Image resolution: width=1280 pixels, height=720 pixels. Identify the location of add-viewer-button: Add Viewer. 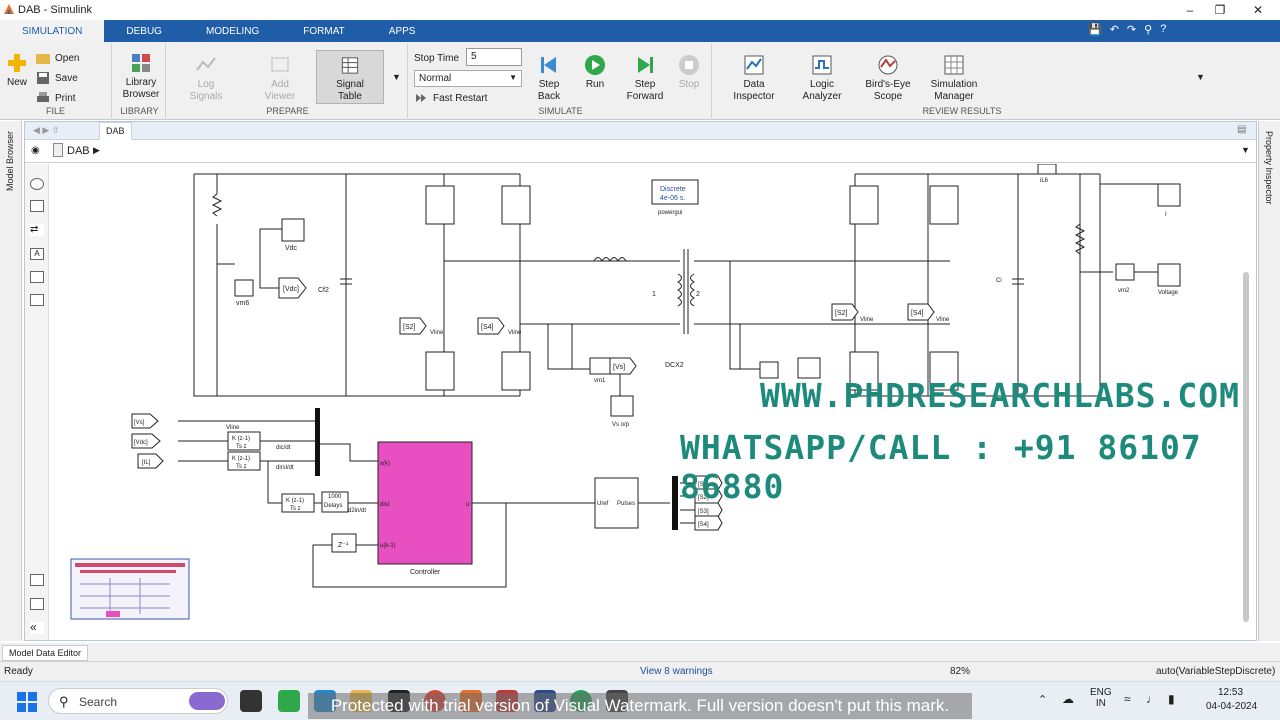
(280, 78).